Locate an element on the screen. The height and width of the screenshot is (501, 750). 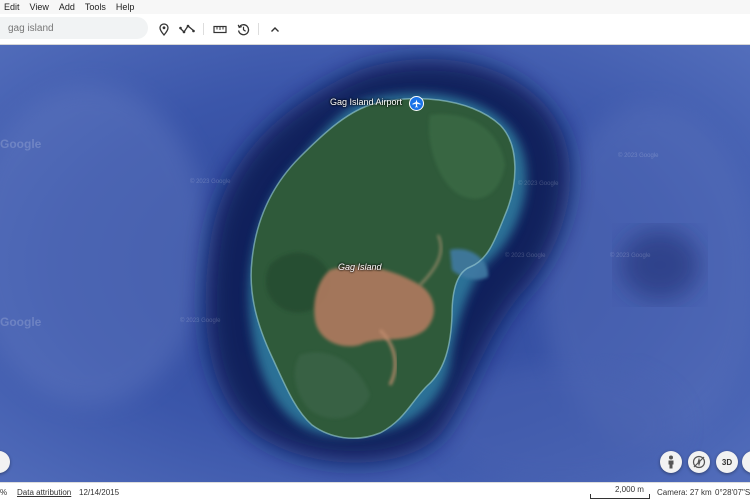
menu-view: View is located at coordinates (40, 7).